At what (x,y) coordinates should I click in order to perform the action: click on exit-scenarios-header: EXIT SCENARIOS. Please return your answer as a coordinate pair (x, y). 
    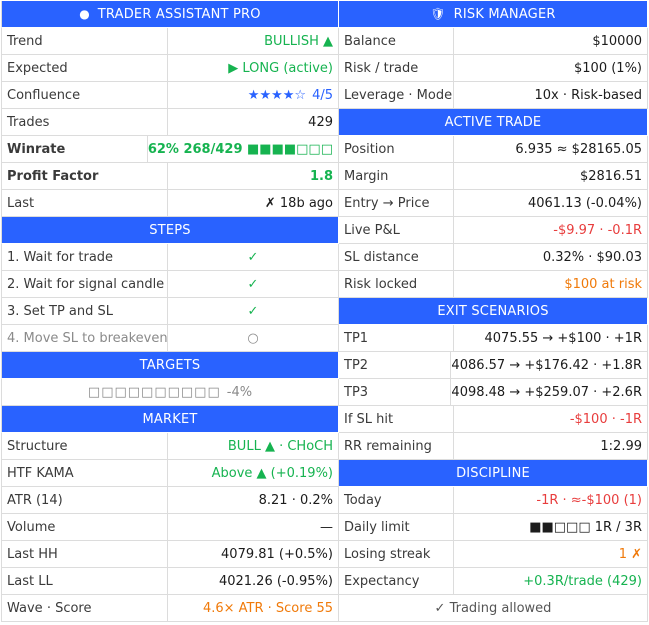
    Looking at the image, I should click on (493, 311).